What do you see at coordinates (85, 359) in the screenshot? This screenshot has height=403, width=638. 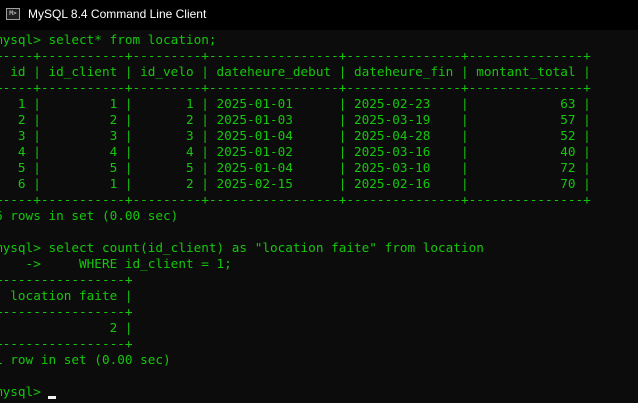 I see `terminal-line: 1 row in set (0.00 sec)` at bounding box center [85, 359].